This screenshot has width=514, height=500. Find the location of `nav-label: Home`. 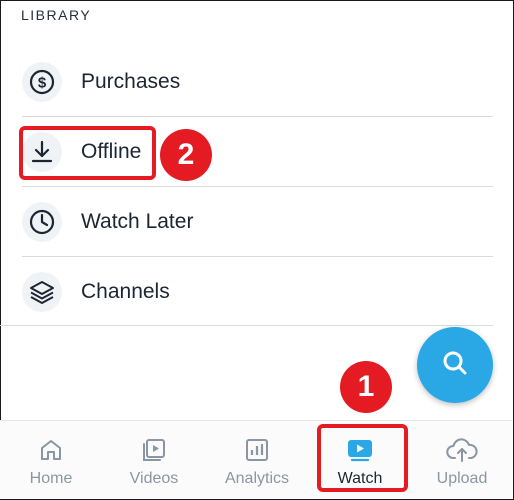

nav-label: Home is located at coordinates (51, 478).